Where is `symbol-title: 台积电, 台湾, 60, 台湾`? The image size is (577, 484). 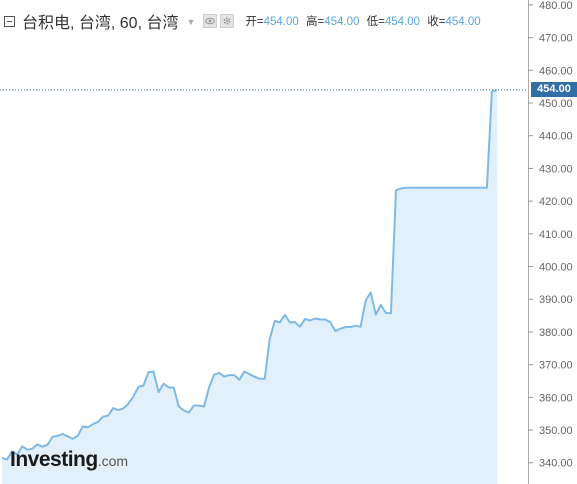 symbol-title: 台积电, 台湾, 60, 台湾 is located at coordinates (100, 21).